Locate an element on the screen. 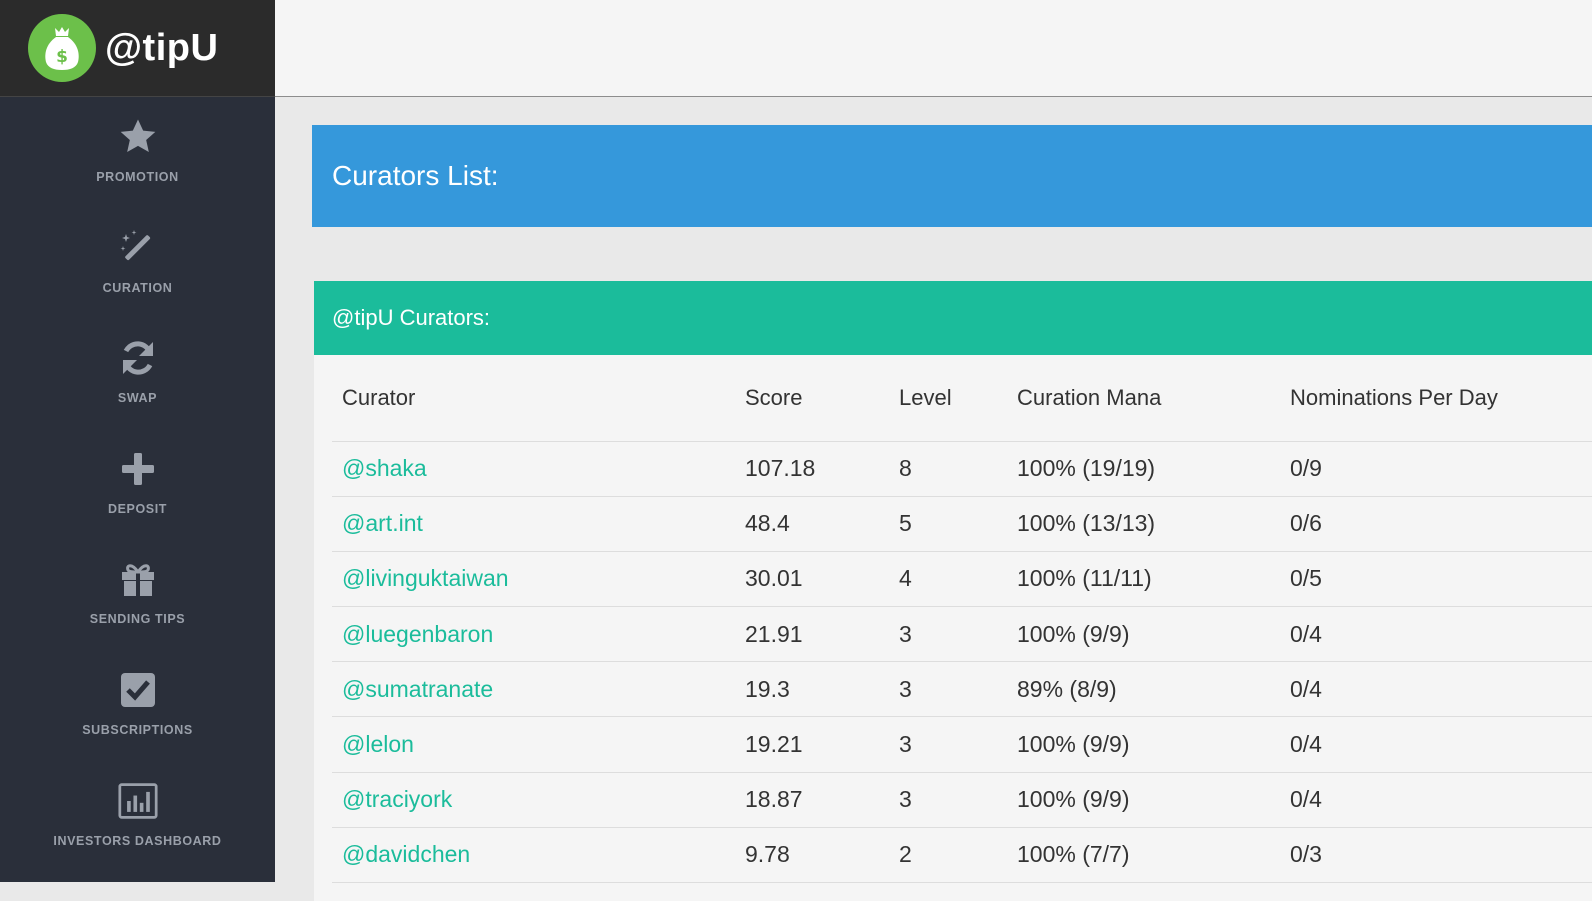  nominations-cell: 0/3 is located at coordinates (1436, 855).